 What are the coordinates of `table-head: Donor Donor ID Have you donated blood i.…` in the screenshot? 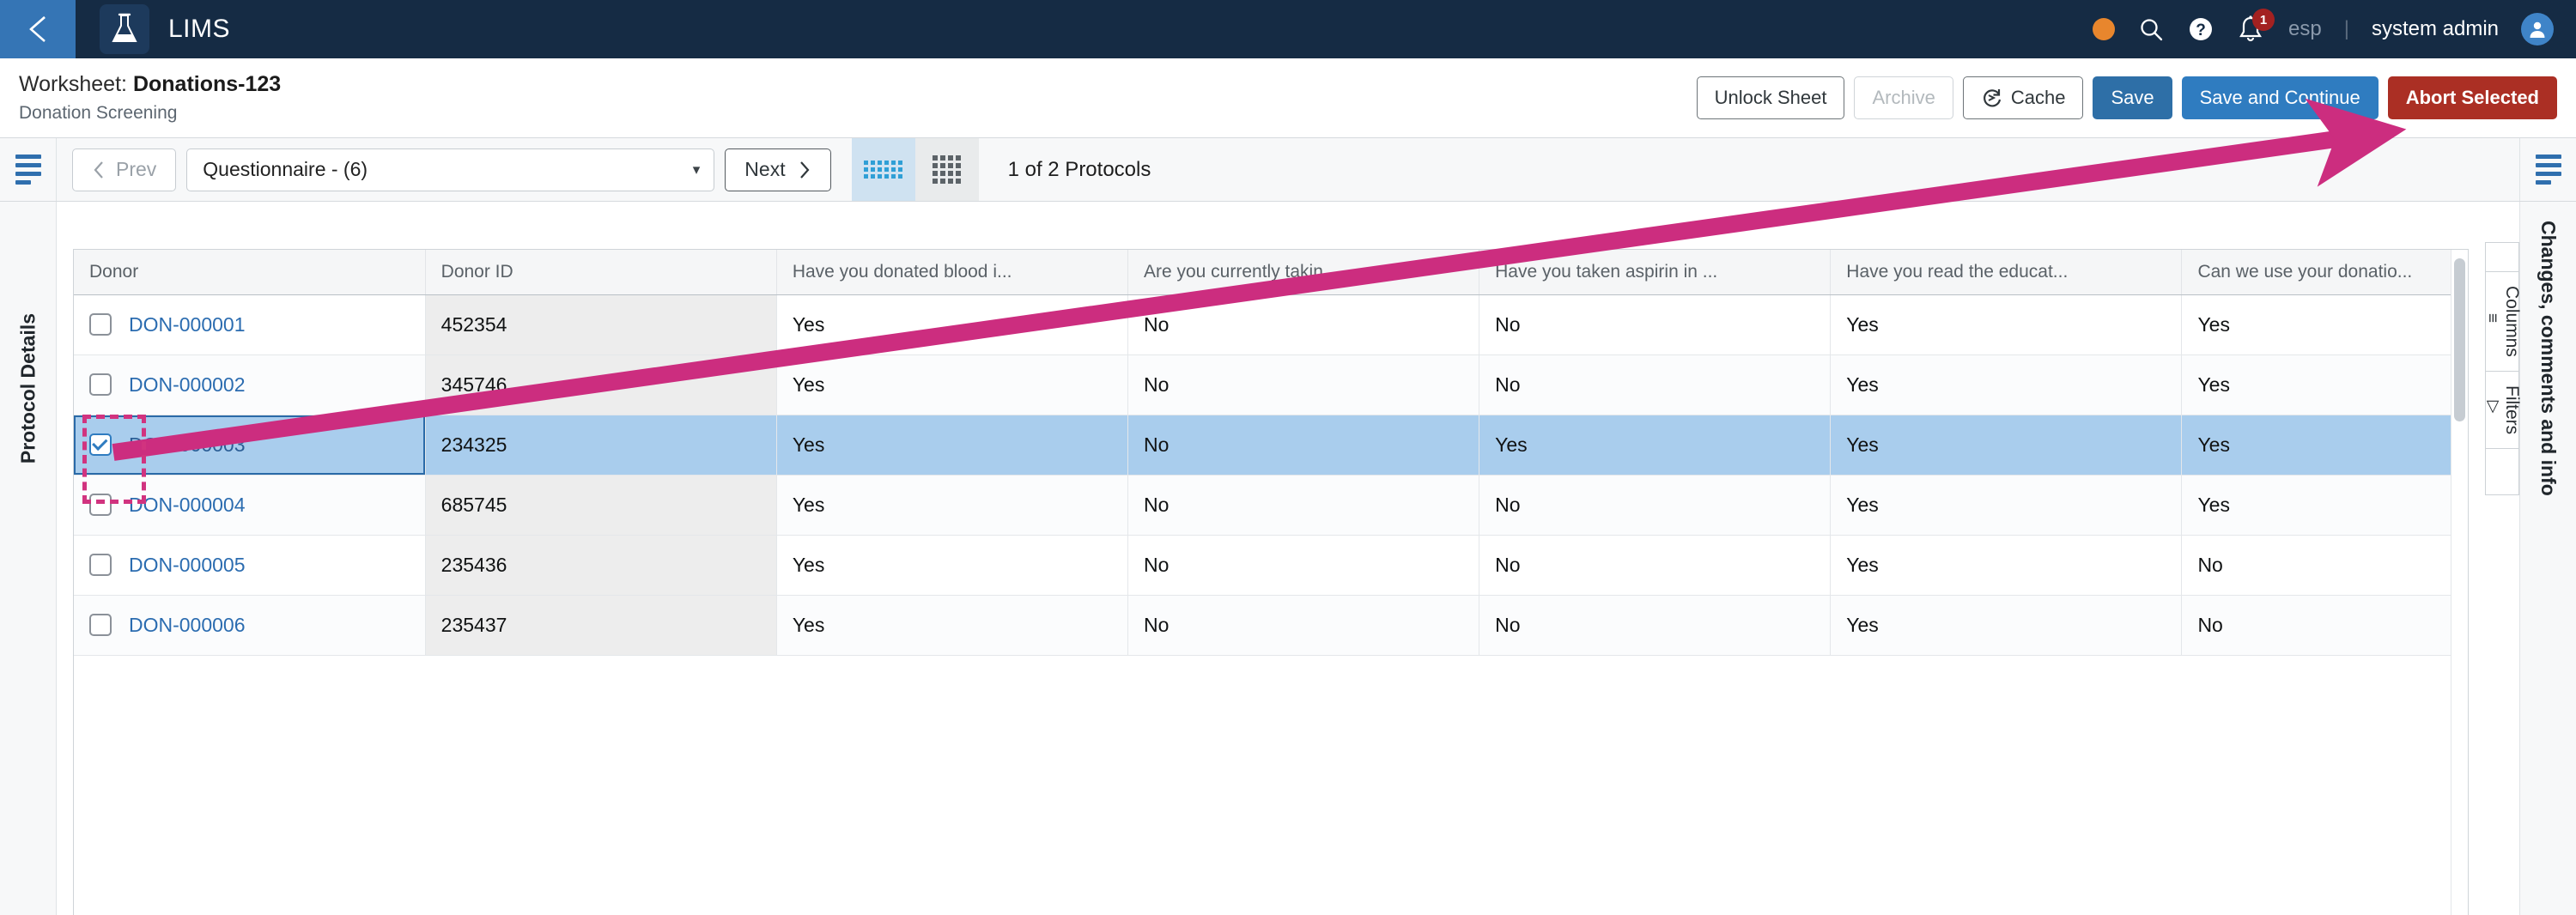 It's located at (1271, 272).